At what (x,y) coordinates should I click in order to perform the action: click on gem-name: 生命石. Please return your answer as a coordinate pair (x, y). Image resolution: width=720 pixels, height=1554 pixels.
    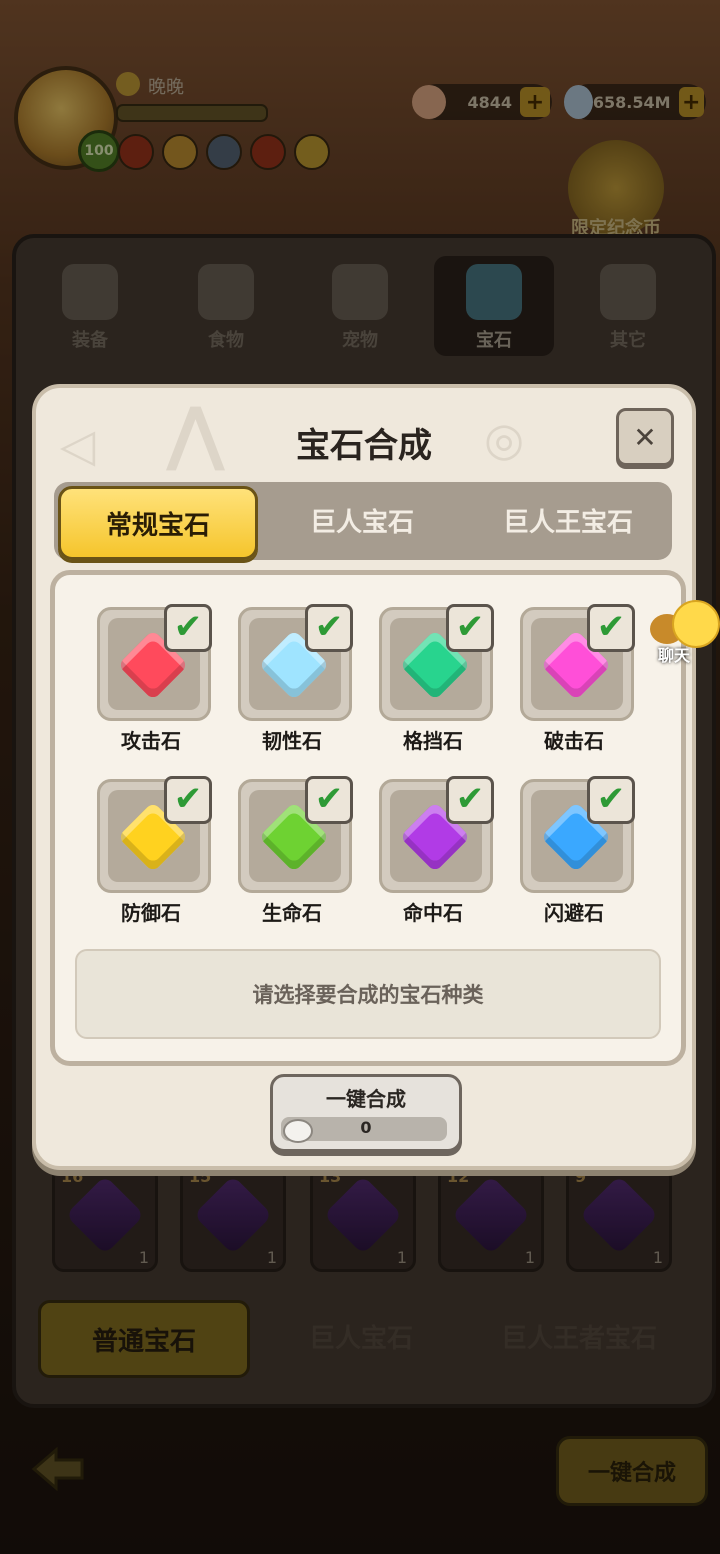
    Looking at the image, I should click on (292, 913).